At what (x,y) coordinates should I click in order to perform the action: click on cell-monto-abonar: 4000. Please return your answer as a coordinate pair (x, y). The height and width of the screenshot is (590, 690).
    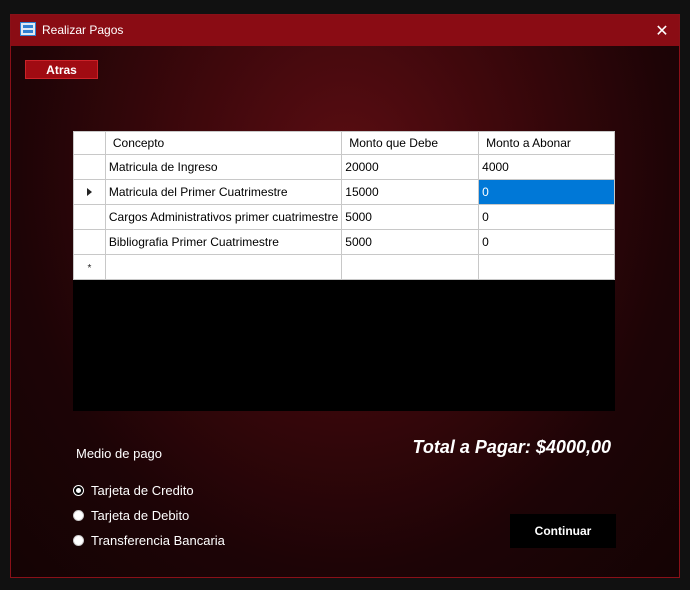
    Looking at the image, I should click on (546, 167).